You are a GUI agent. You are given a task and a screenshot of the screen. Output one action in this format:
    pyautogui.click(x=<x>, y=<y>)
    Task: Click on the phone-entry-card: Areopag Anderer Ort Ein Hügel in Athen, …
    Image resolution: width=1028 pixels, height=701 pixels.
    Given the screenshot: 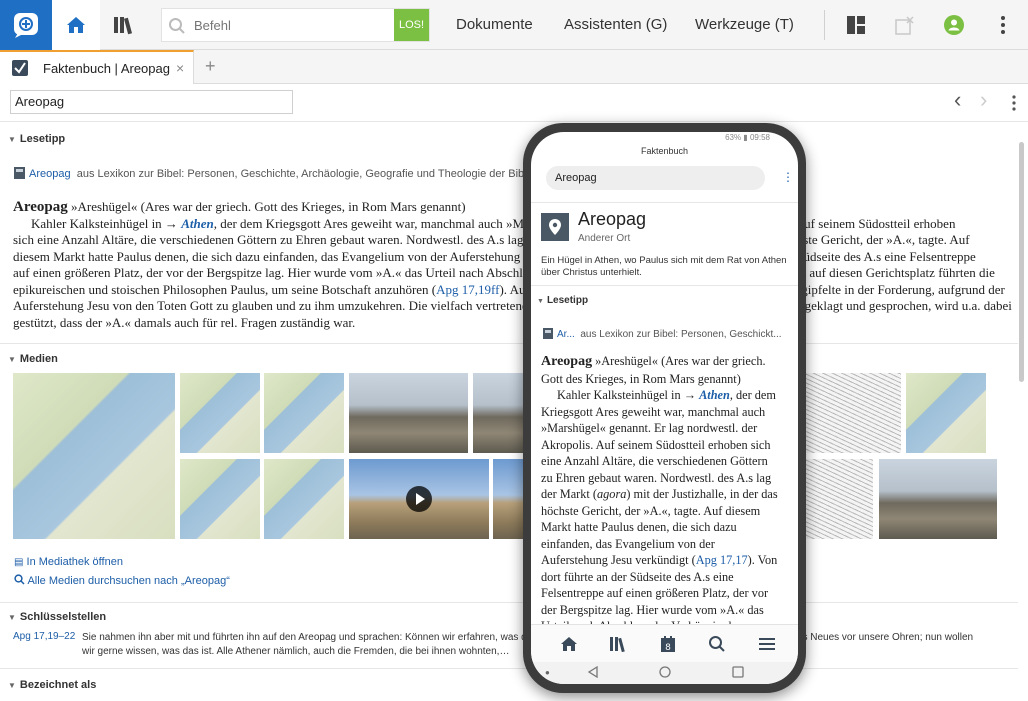 What is the action you would take?
    pyautogui.click(x=664, y=244)
    